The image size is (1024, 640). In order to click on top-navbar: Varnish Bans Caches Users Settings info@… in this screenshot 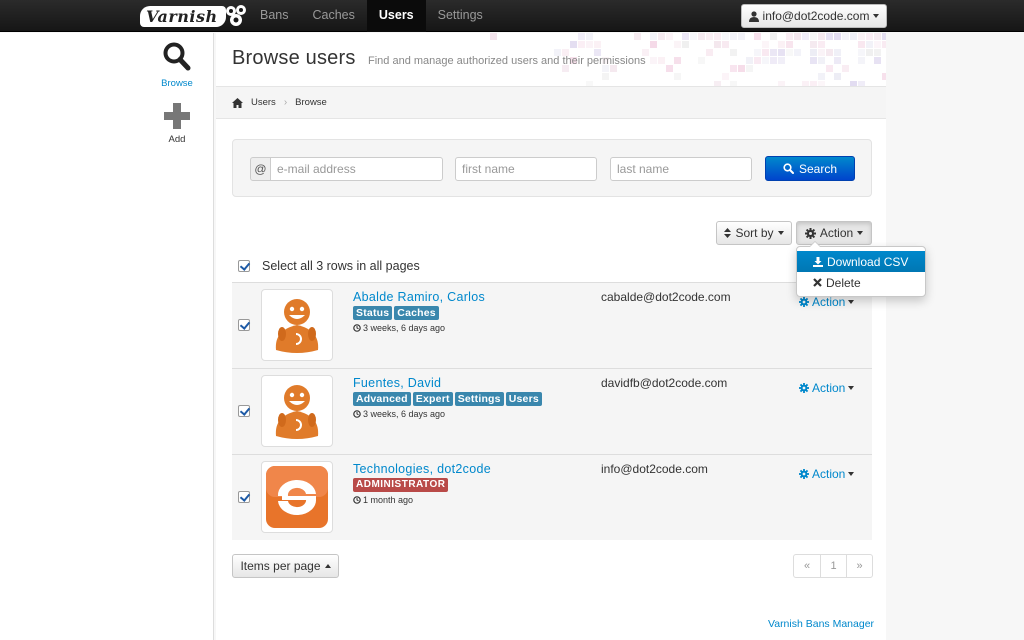, I will do `click(512, 16)`.